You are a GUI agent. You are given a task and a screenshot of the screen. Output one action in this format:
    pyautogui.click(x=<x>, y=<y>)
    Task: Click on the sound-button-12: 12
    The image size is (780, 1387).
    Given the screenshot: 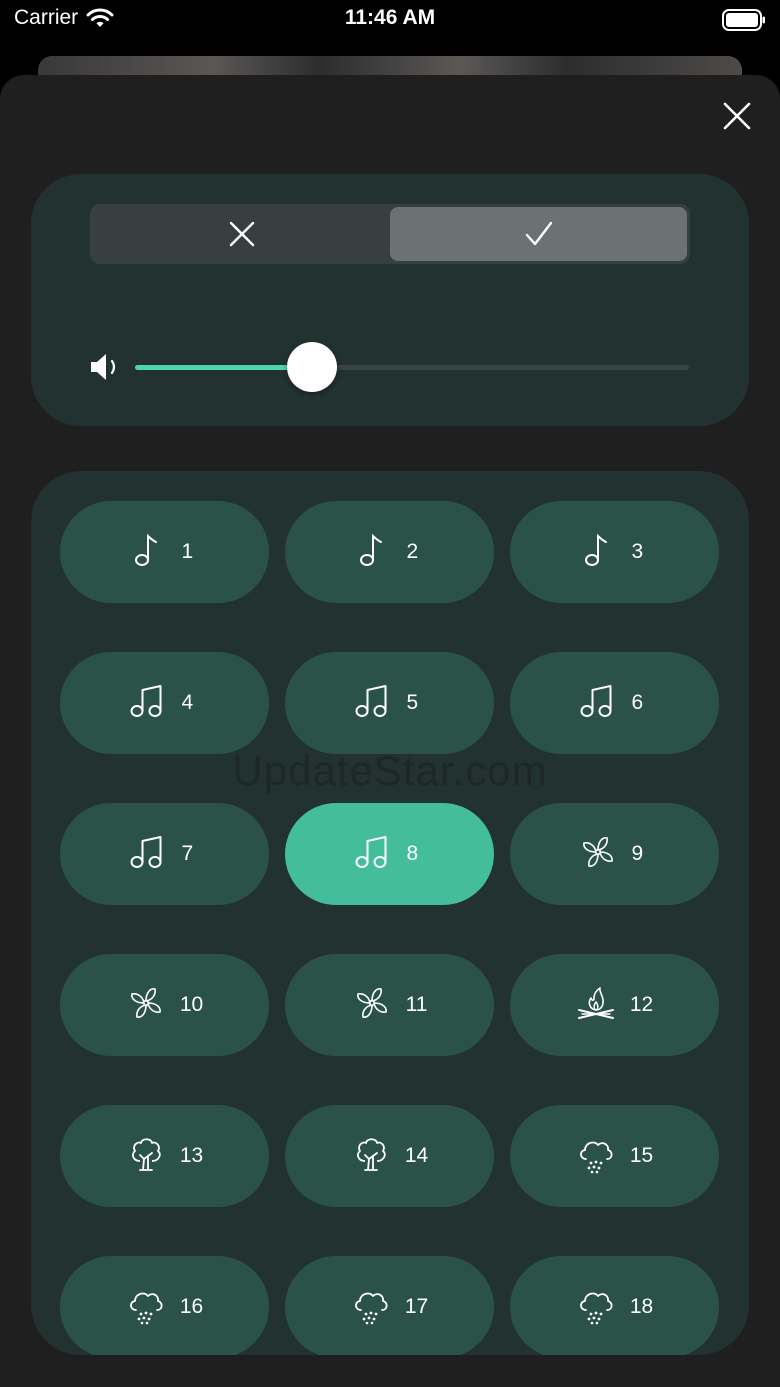 What is the action you would take?
    pyautogui.click(x=614, y=1005)
    